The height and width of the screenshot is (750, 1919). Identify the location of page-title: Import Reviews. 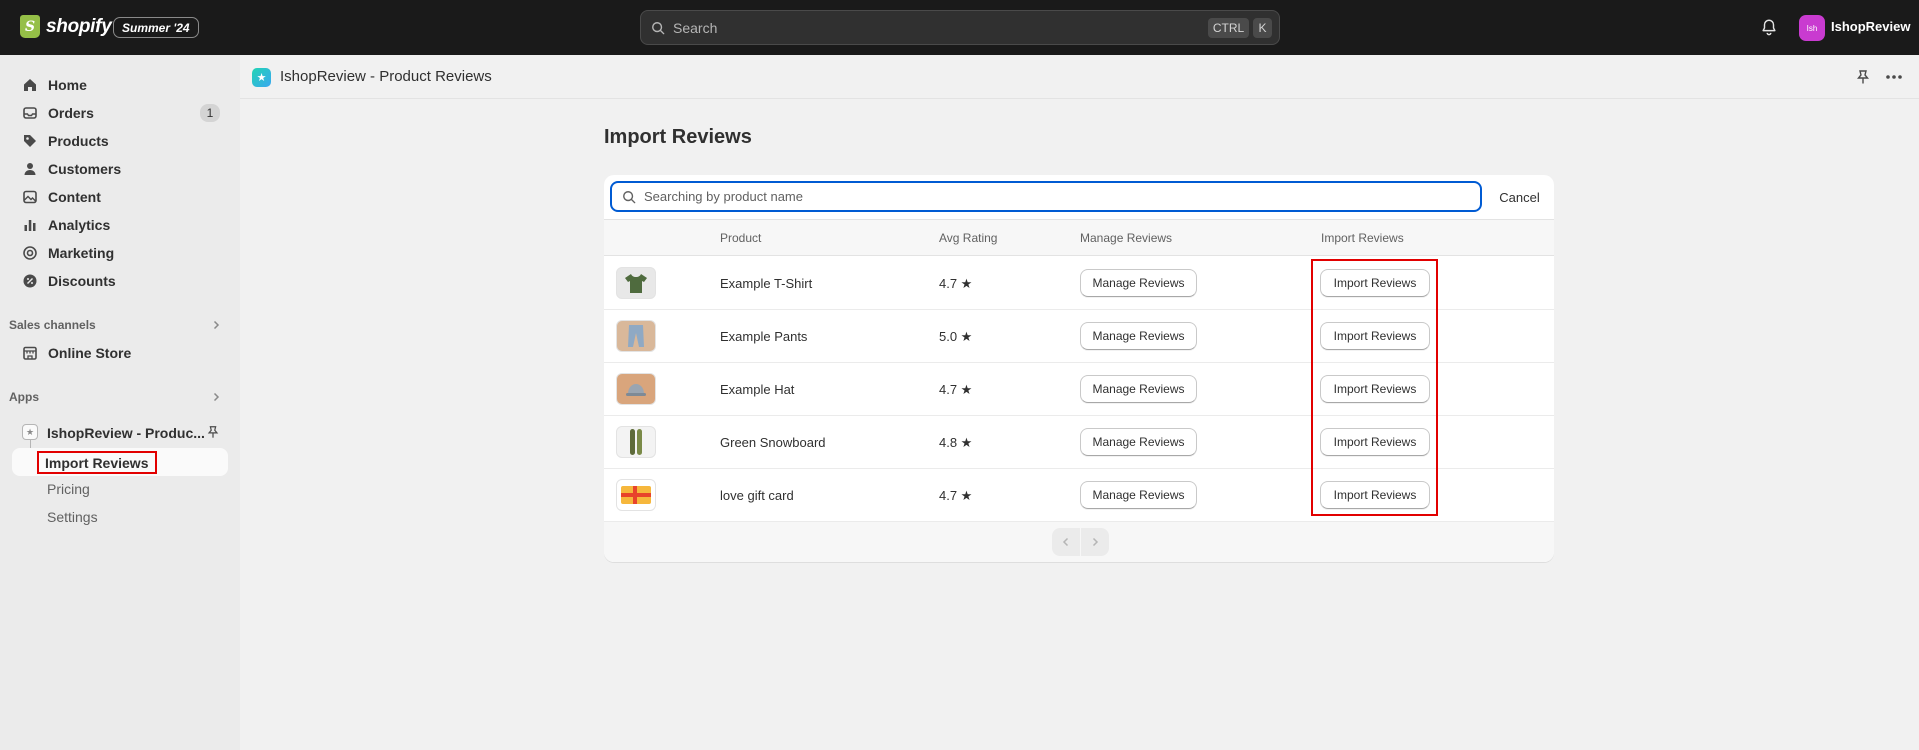
(678, 137).